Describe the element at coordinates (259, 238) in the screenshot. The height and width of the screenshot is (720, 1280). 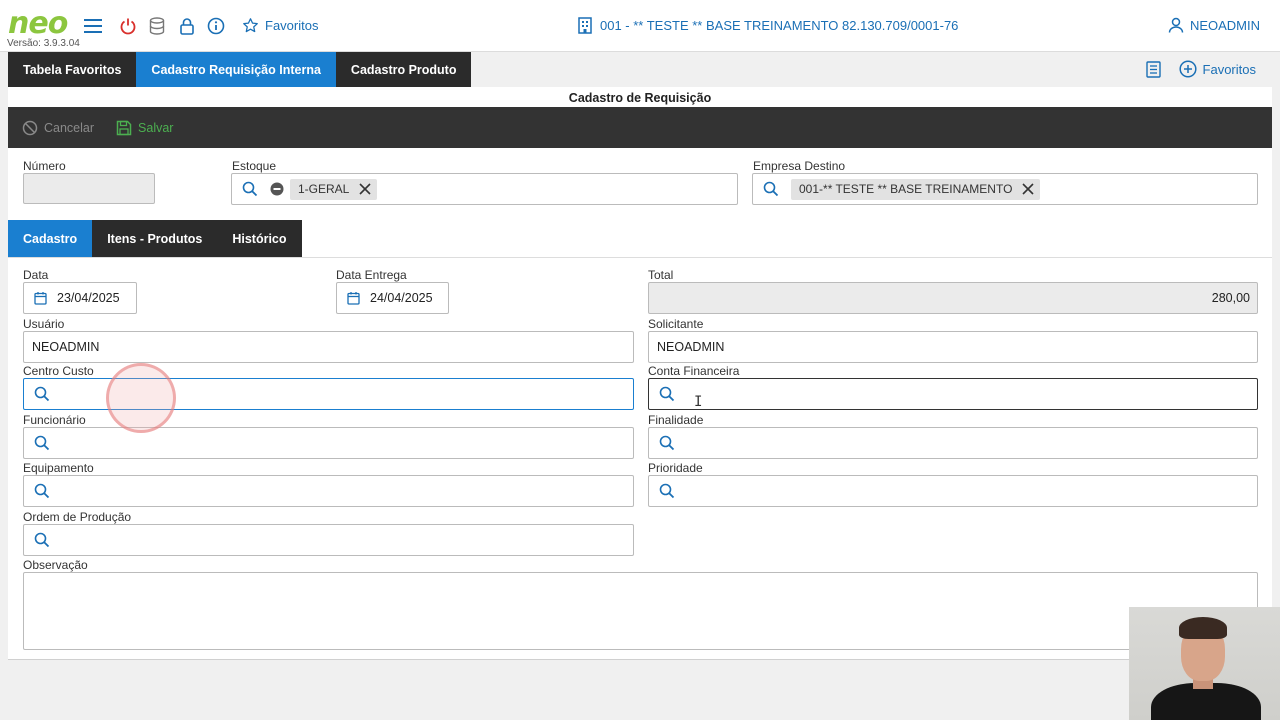
I see `tab-historico: Histórico` at that location.